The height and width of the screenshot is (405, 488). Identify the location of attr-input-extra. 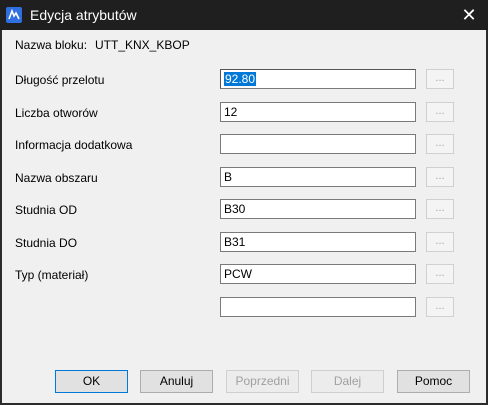
(318, 307).